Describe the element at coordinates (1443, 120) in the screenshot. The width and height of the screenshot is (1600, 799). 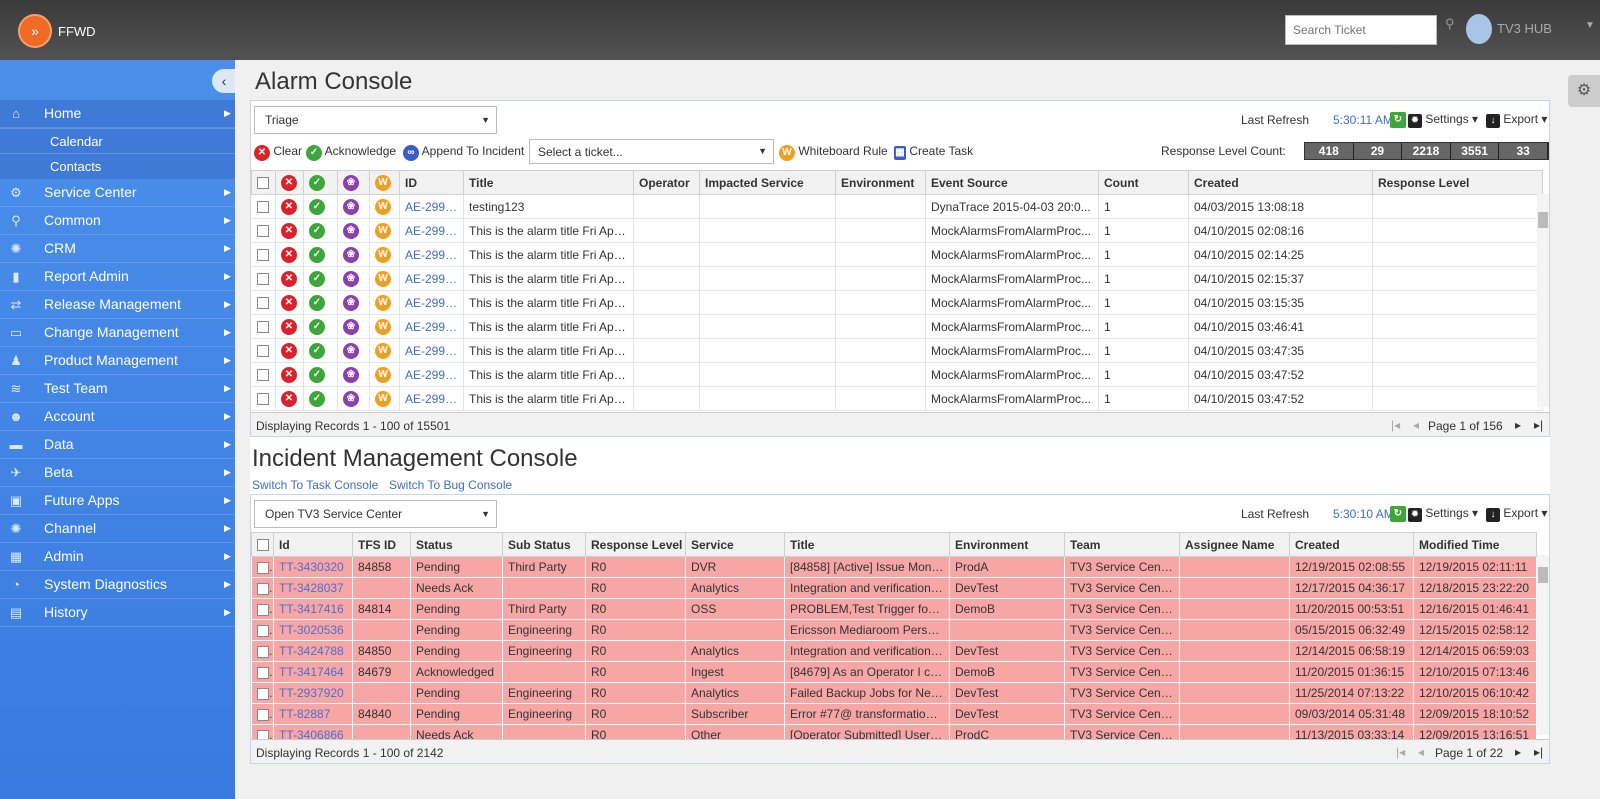
I see `settings-menu: ✹ Settings ▾` at that location.